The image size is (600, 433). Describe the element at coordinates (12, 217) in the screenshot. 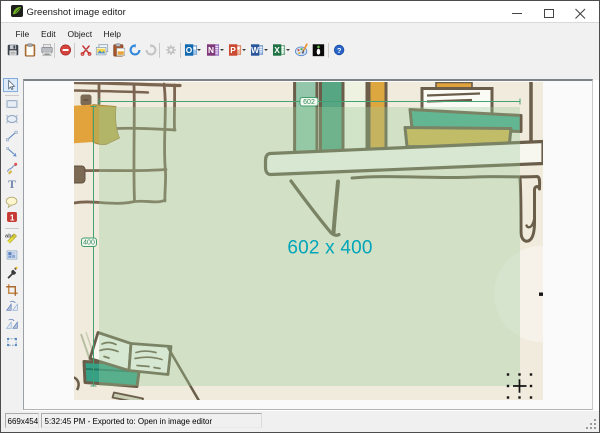

I see `svg-text: 1` at that location.